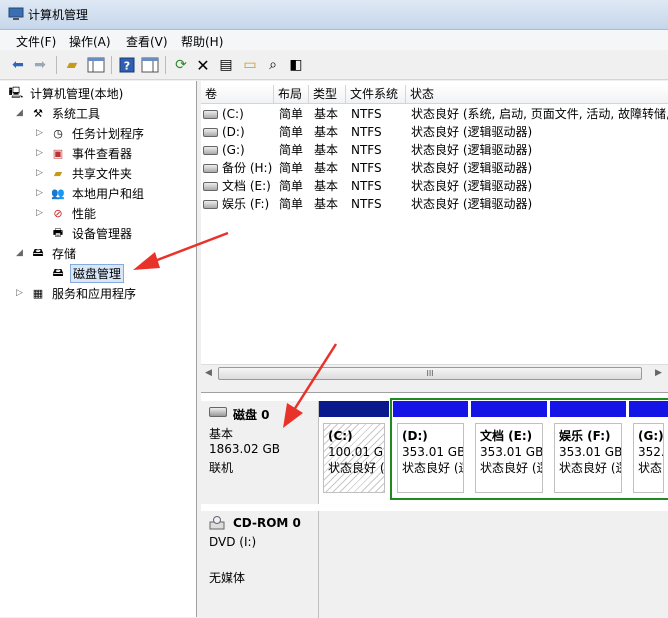  I want to click on annotation-arrow-to-disk-management, so click(181, 250).